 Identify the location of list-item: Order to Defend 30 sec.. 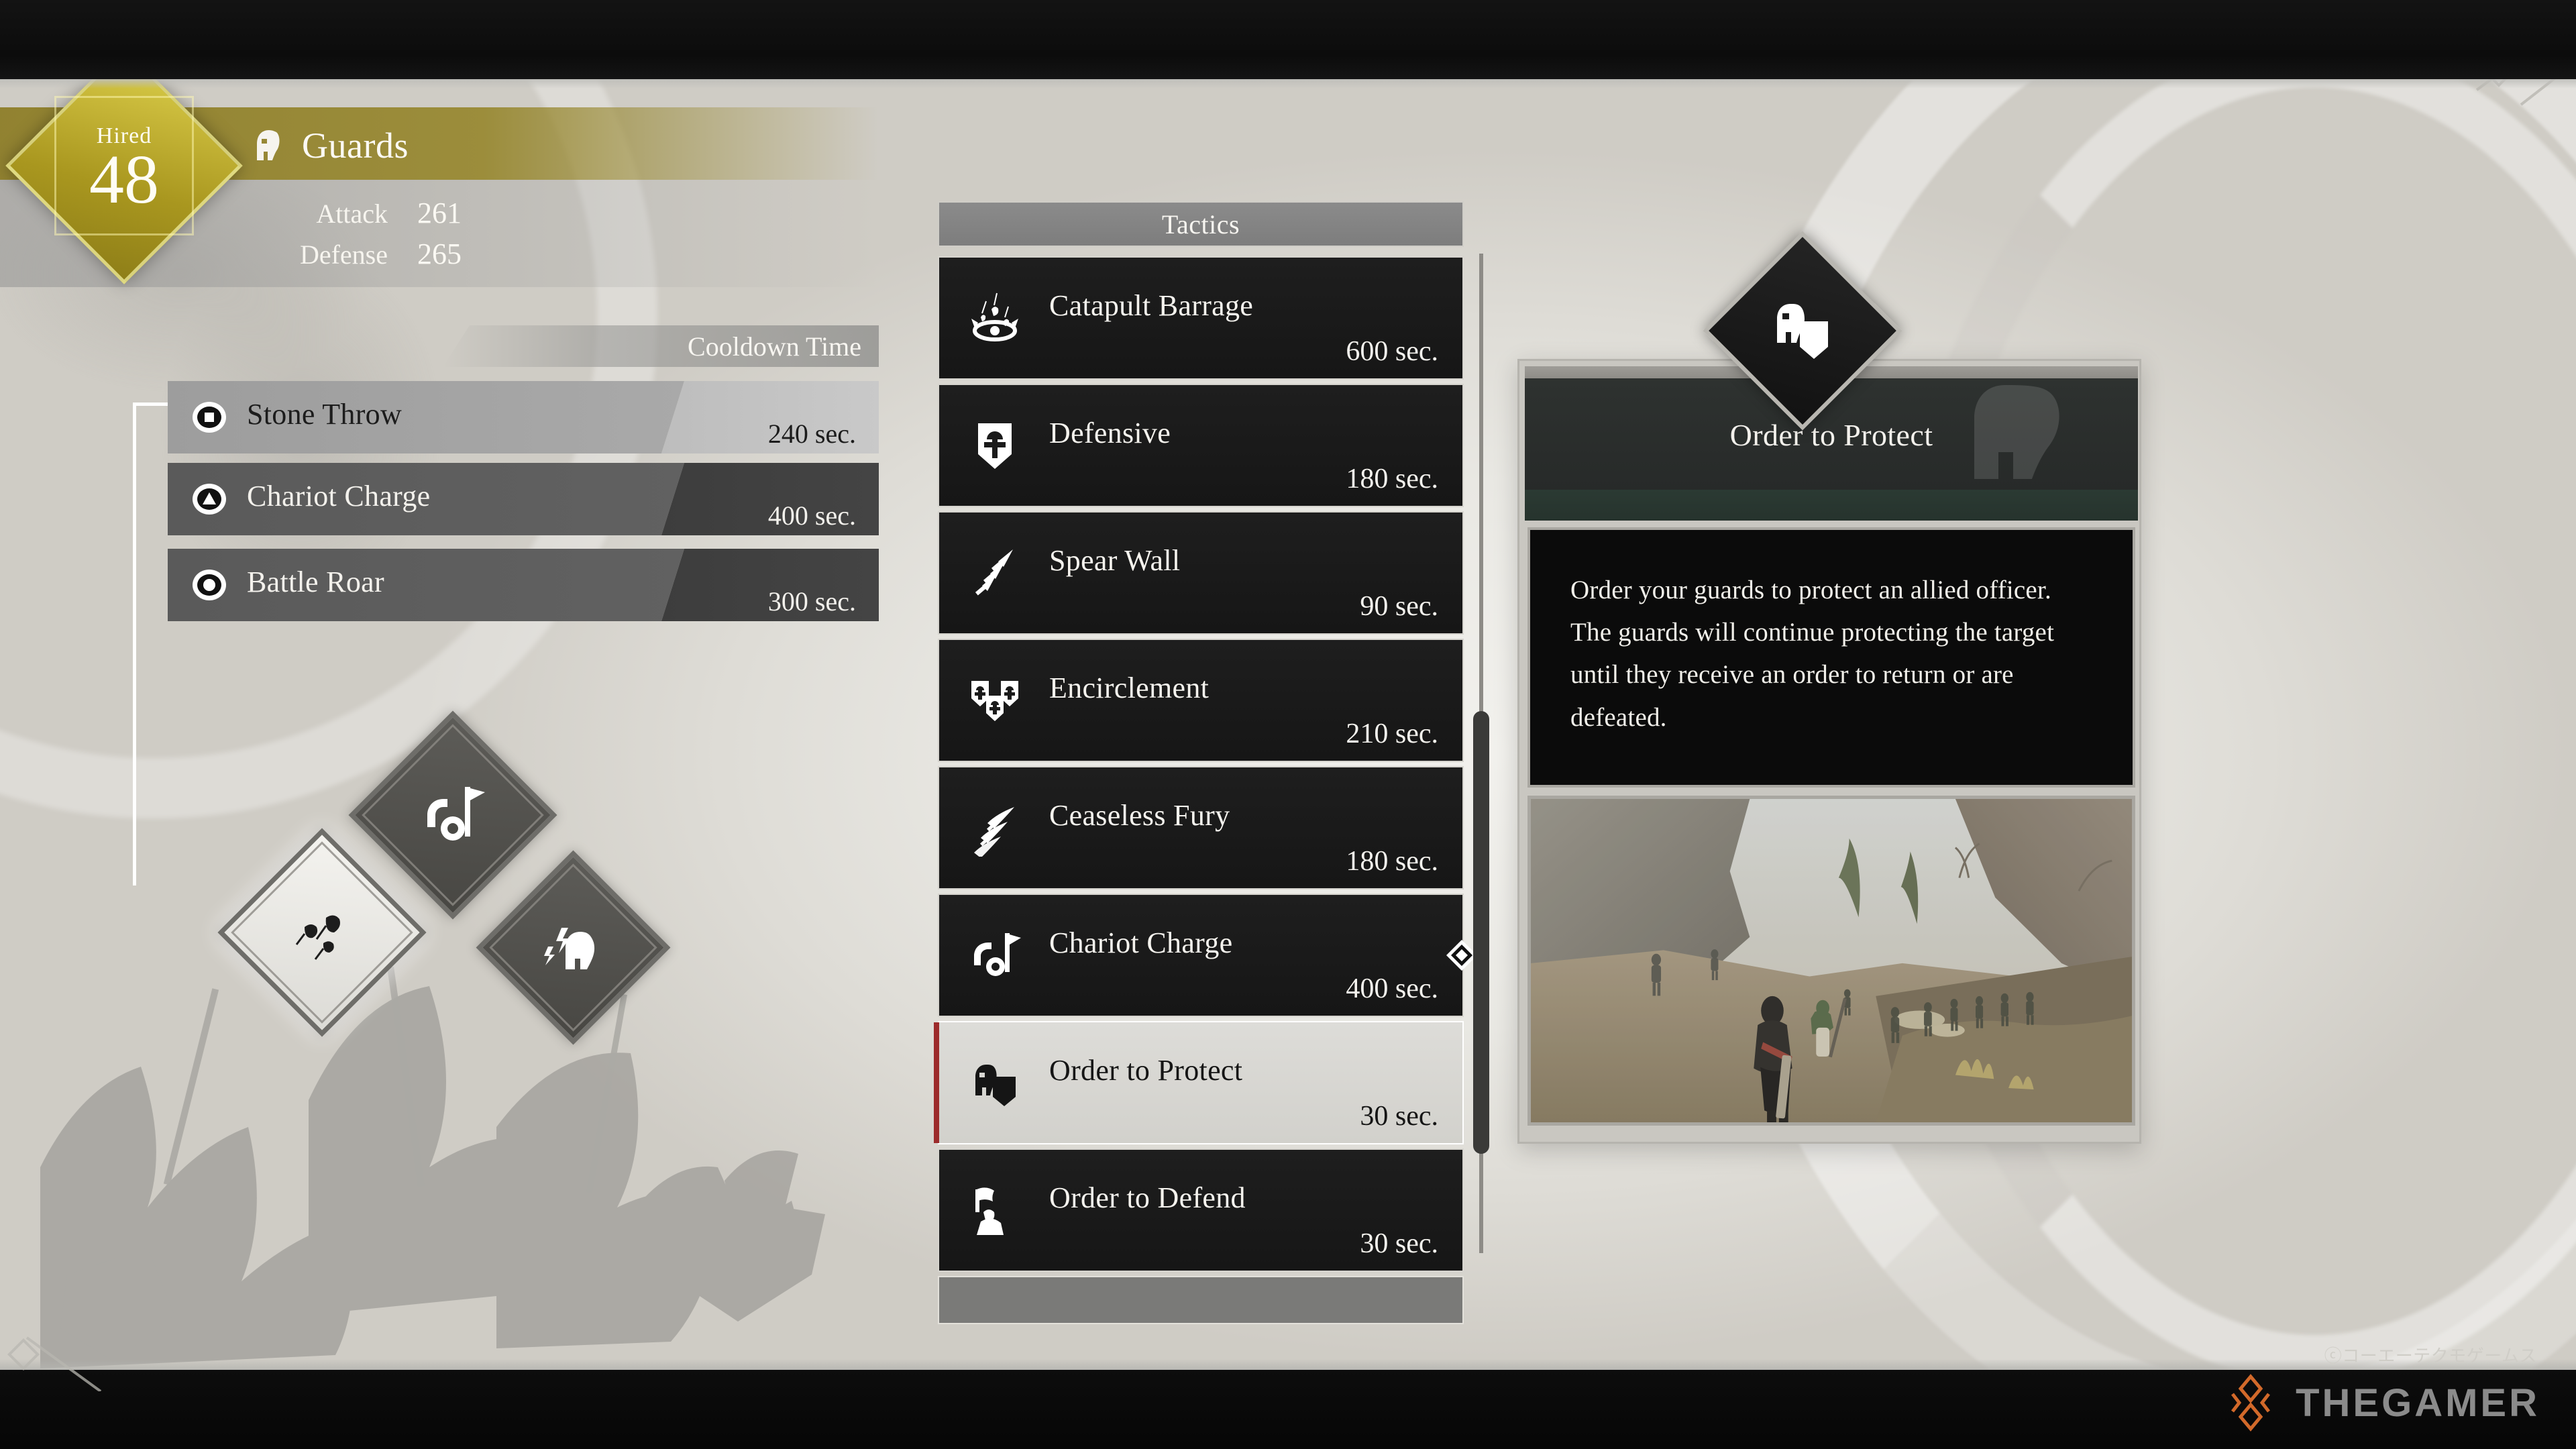
(1201, 1210).